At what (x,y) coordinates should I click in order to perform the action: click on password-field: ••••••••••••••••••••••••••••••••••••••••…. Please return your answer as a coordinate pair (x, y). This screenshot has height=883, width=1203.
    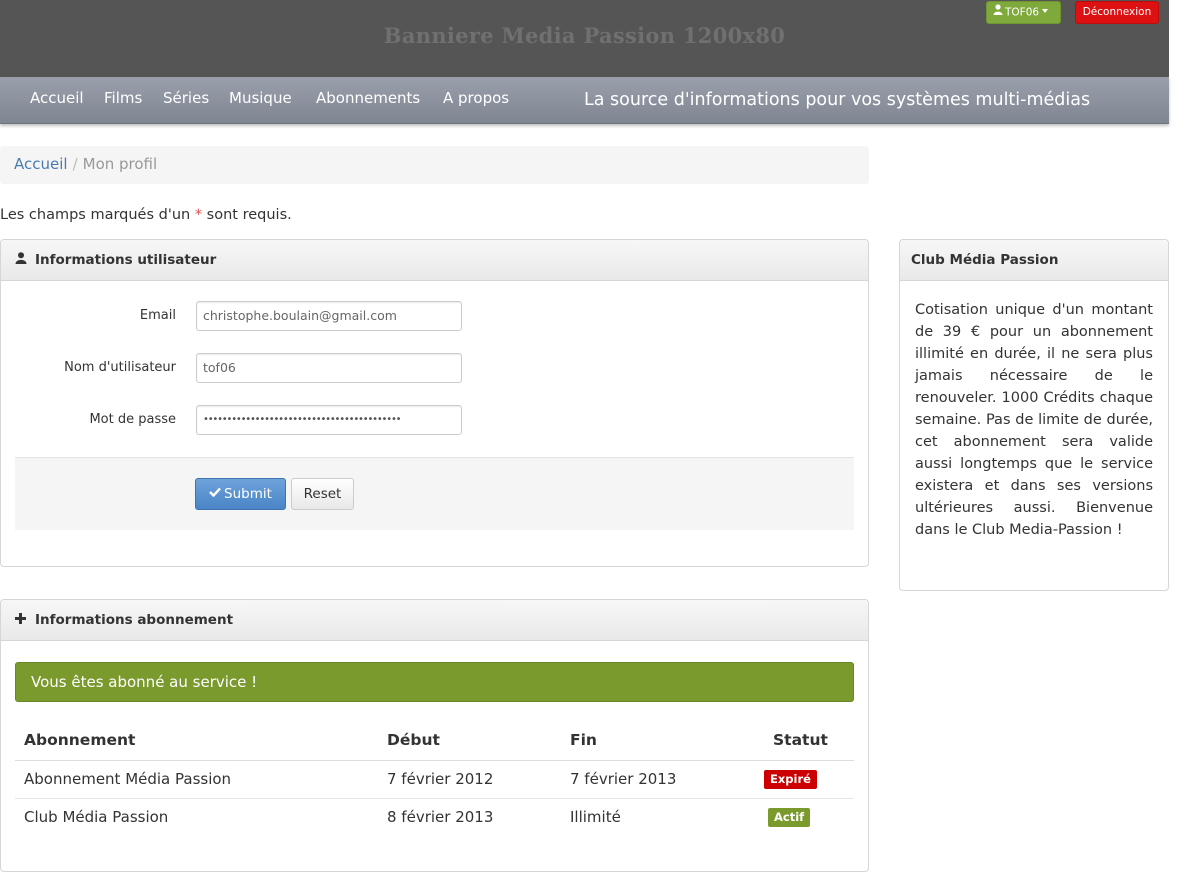
    Looking at the image, I should click on (329, 420).